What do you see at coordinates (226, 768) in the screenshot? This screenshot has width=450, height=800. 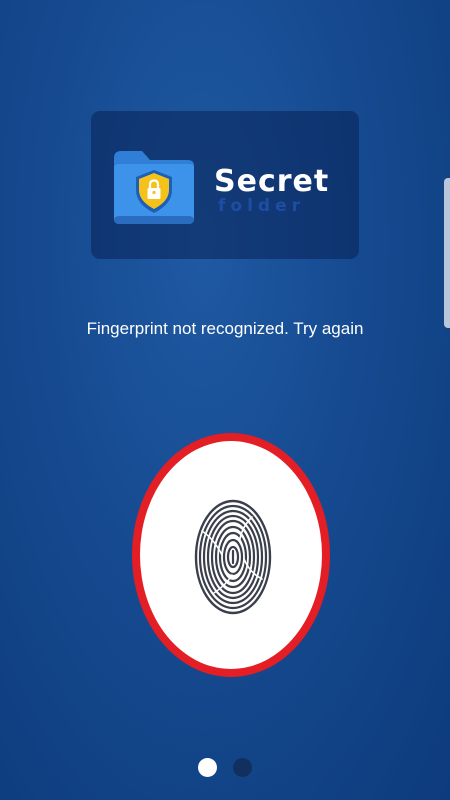 I see `page-indicator` at bounding box center [226, 768].